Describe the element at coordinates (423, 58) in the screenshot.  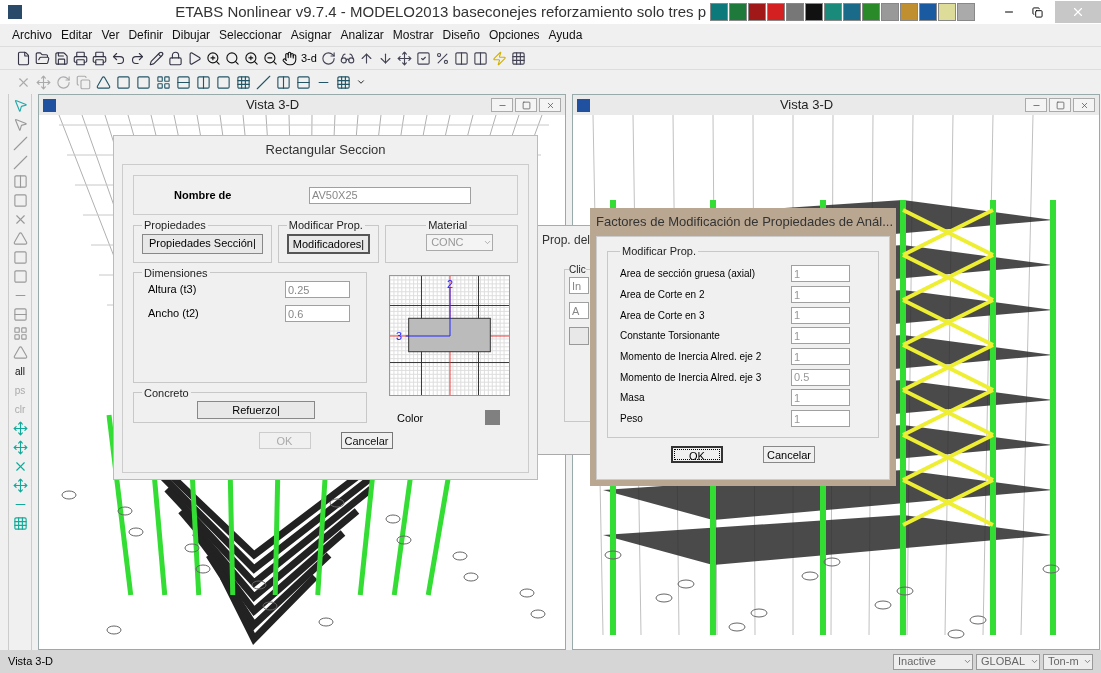
I see `checkbox-icon` at that location.